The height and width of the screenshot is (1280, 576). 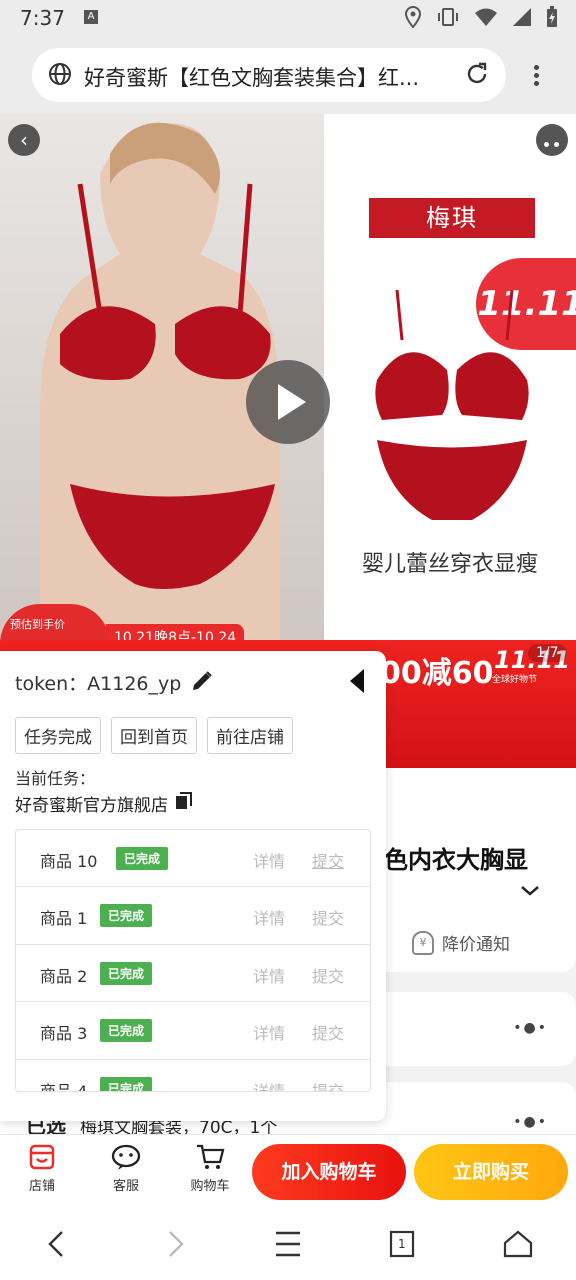 What do you see at coordinates (449, 564) in the screenshot?
I see `product-caption: 婴儿蕾丝穿衣显瘦` at bounding box center [449, 564].